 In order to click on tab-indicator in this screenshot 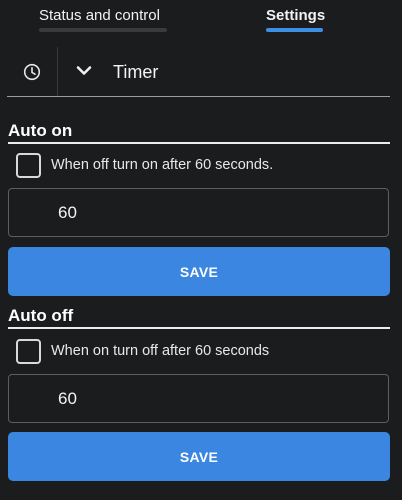, I will do `click(103, 30)`.